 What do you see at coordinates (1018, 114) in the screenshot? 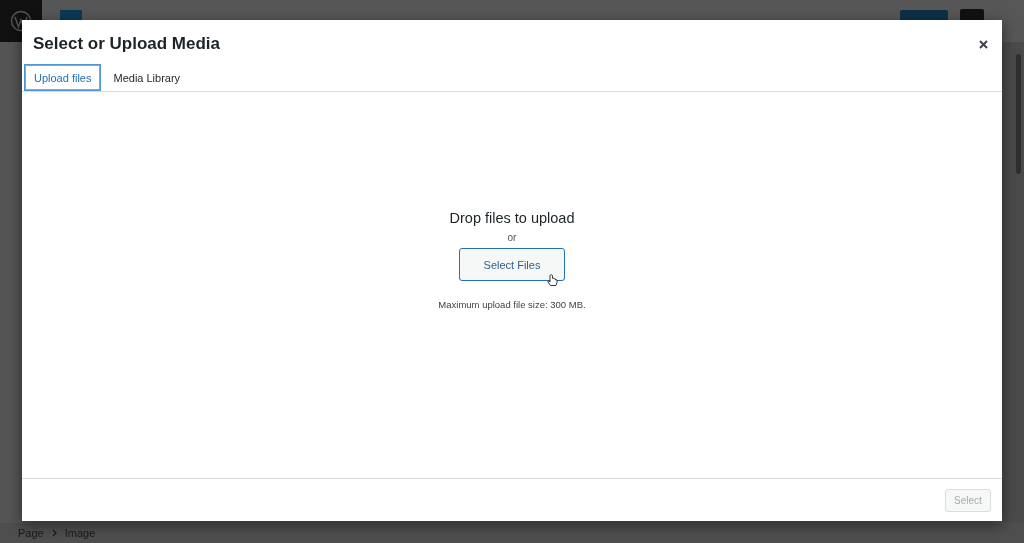
I see `scrollbar` at bounding box center [1018, 114].